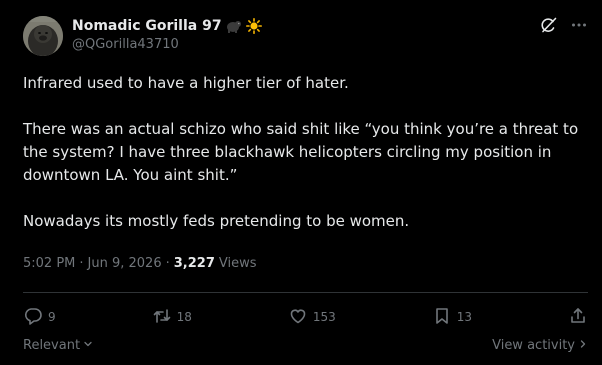 The image size is (602, 365). I want to click on repost-button: 18, so click(172, 317).